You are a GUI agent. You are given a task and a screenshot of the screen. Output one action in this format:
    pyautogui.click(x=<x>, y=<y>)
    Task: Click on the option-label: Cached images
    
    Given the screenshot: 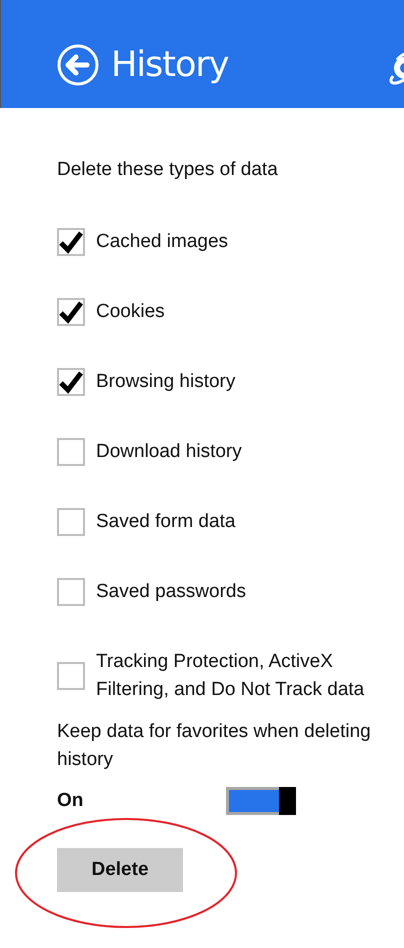 What is the action you would take?
    pyautogui.click(x=162, y=242)
    